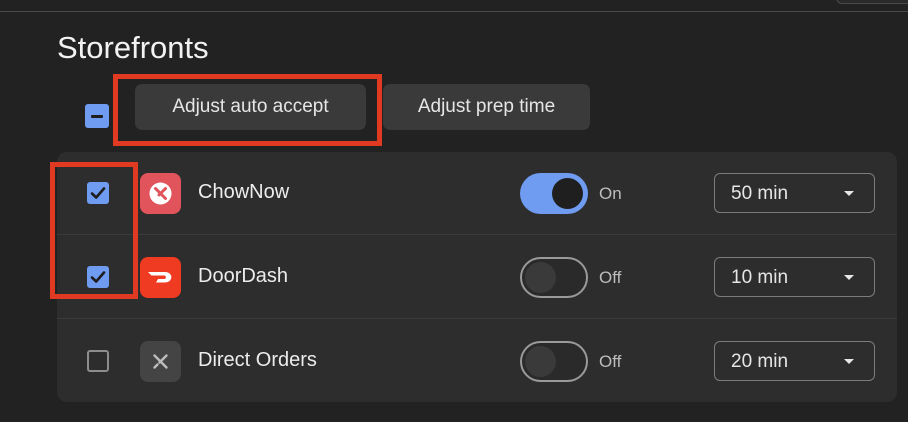 This screenshot has height=422, width=908. I want to click on select-all-checkbox, so click(97, 116).